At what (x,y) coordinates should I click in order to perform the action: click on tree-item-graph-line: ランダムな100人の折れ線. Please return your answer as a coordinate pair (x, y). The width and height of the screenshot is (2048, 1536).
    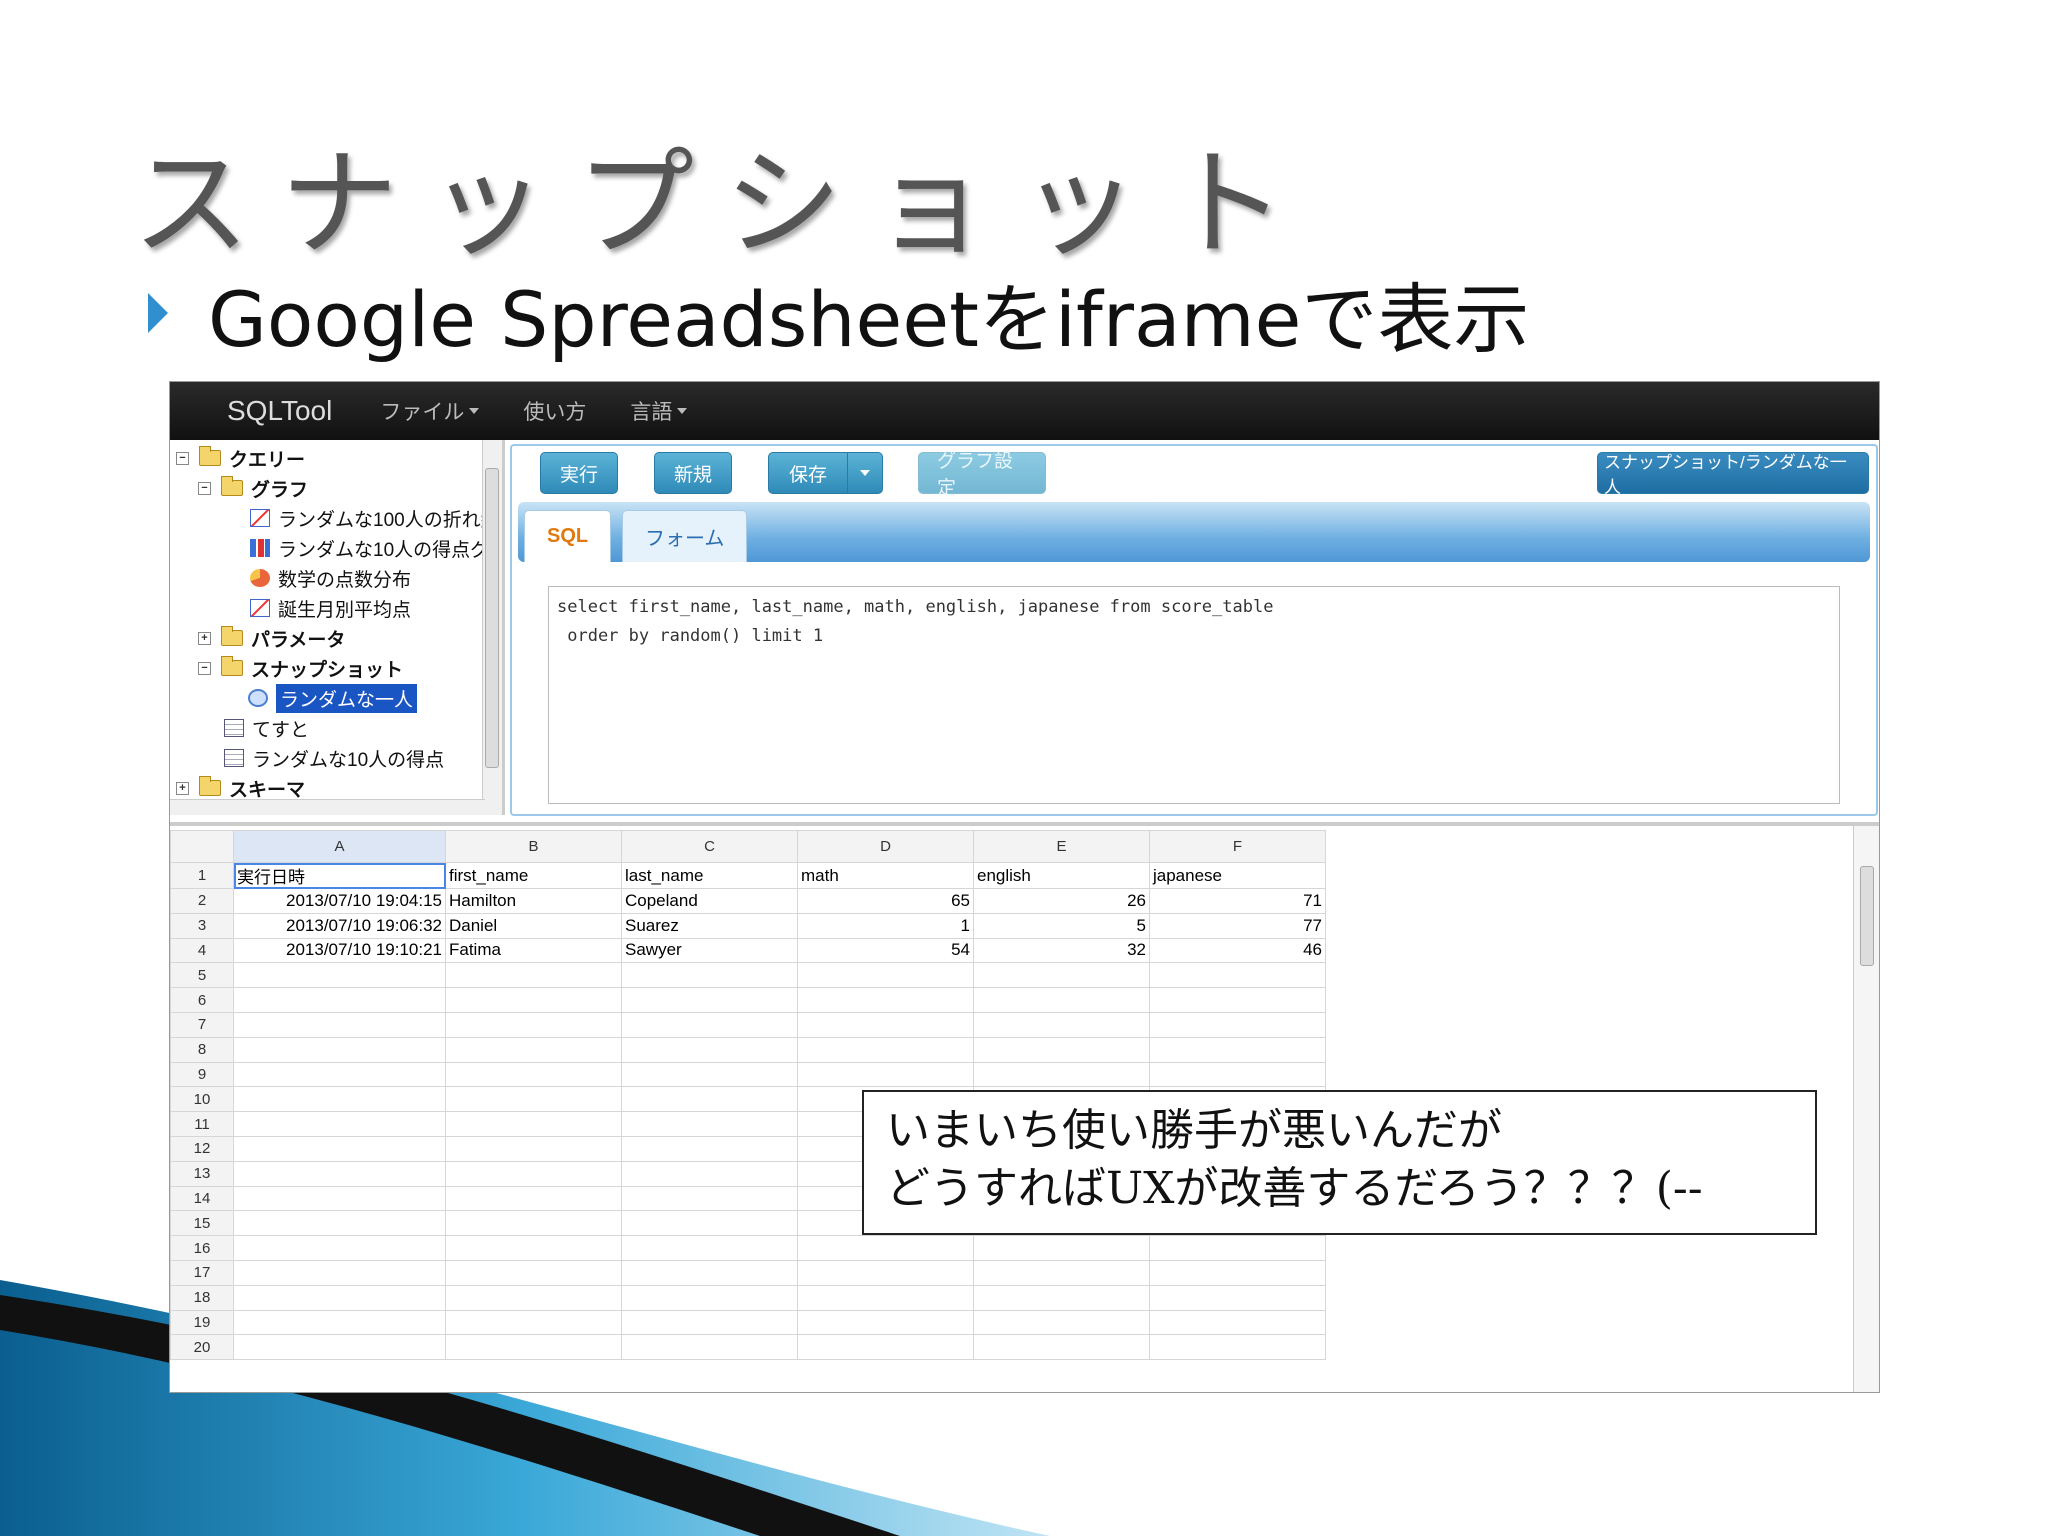
    Looking at the image, I should click on (375, 518).